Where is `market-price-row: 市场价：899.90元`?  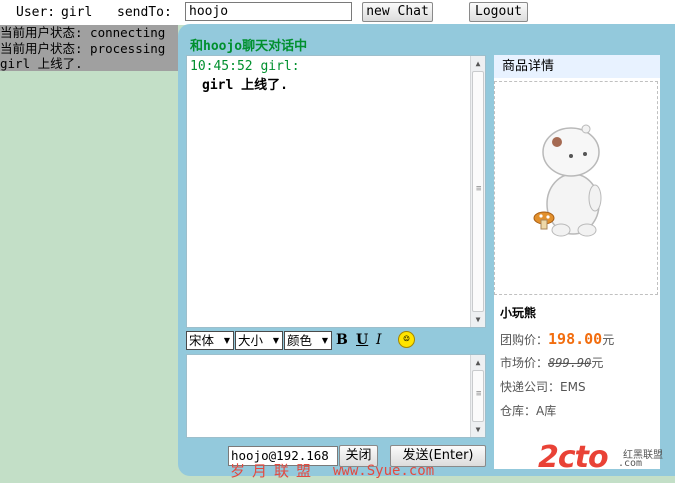
market-price-row: 市场价：899.90元 is located at coordinates (551, 362).